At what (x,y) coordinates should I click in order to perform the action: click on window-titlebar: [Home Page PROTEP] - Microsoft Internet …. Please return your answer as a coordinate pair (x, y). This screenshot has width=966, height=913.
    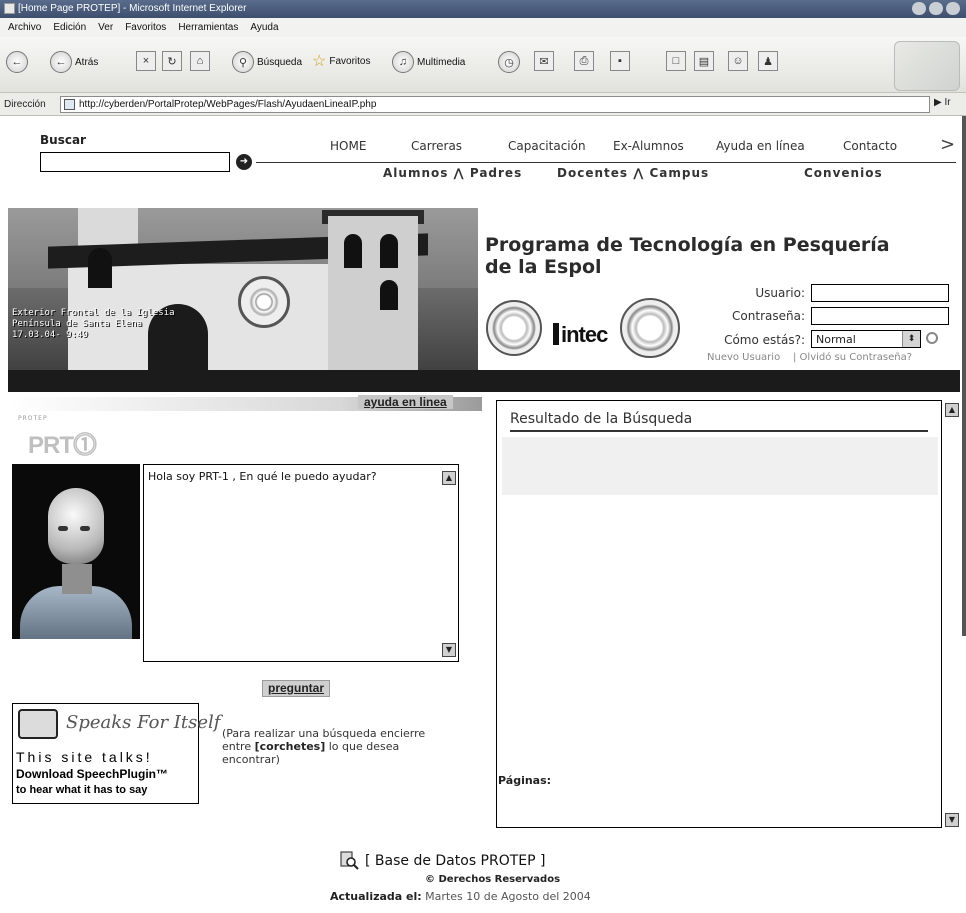
    Looking at the image, I should click on (483, 9).